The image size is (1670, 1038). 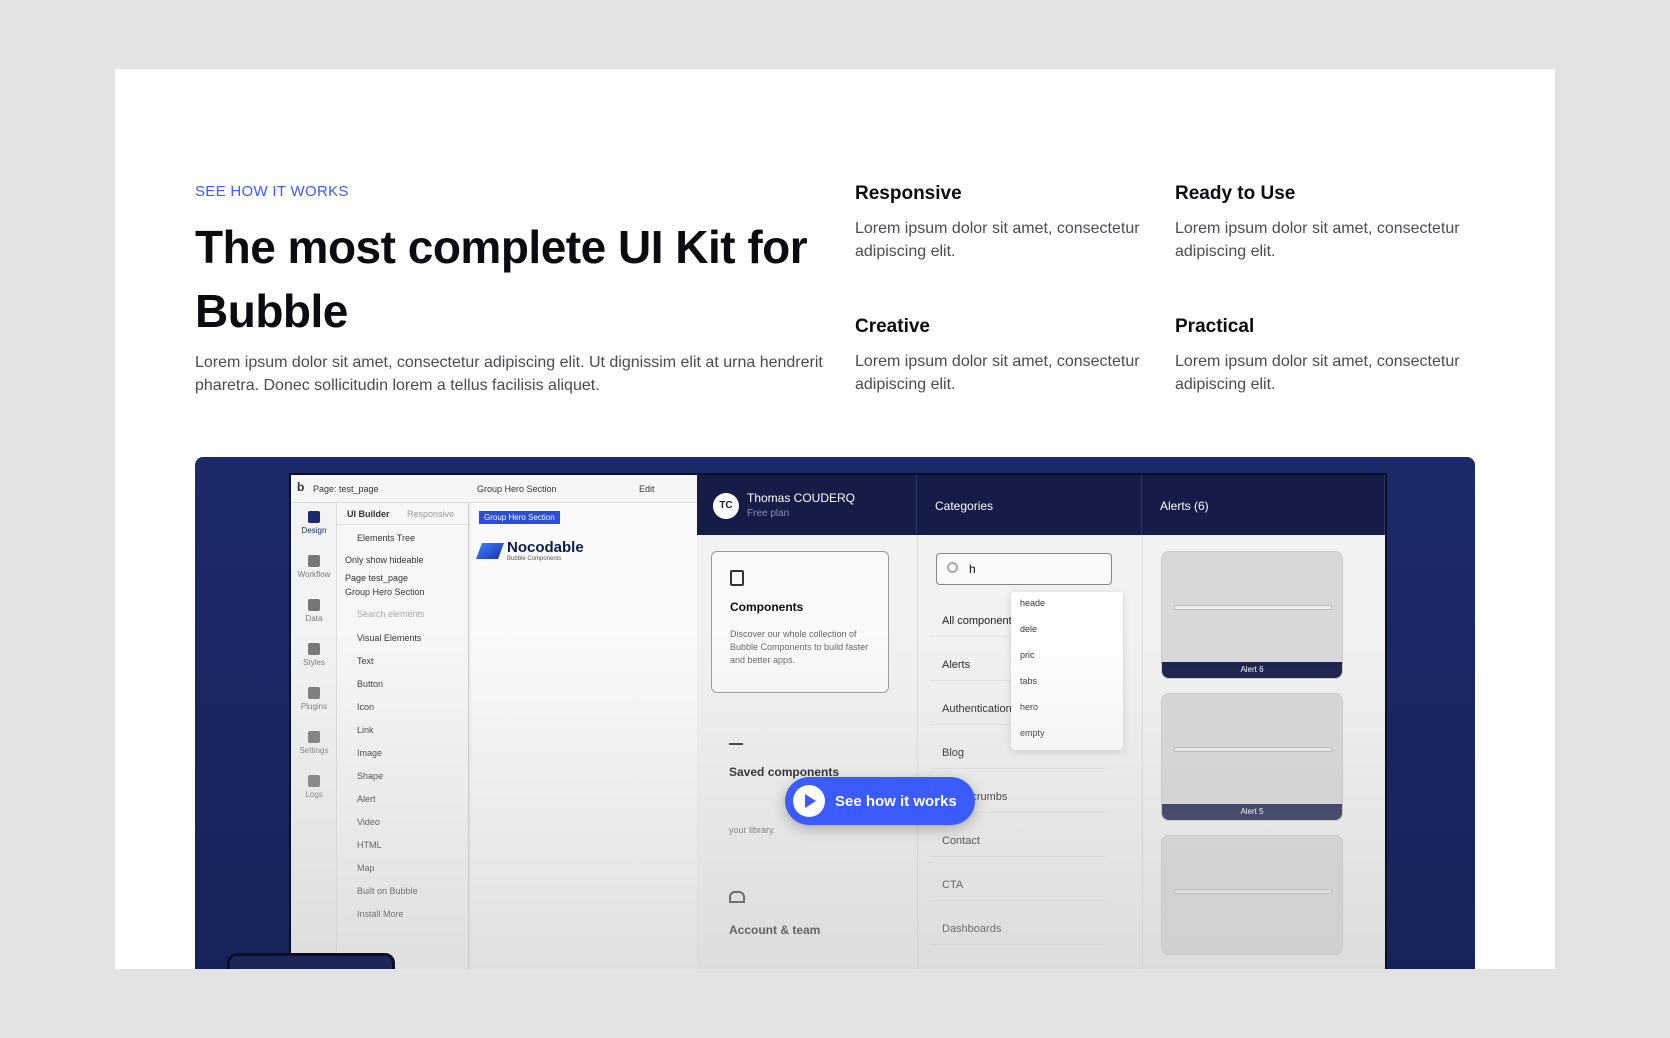 What do you see at coordinates (365, 730) in the screenshot?
I see `element-item: Link` at bounding box center [365, 730].